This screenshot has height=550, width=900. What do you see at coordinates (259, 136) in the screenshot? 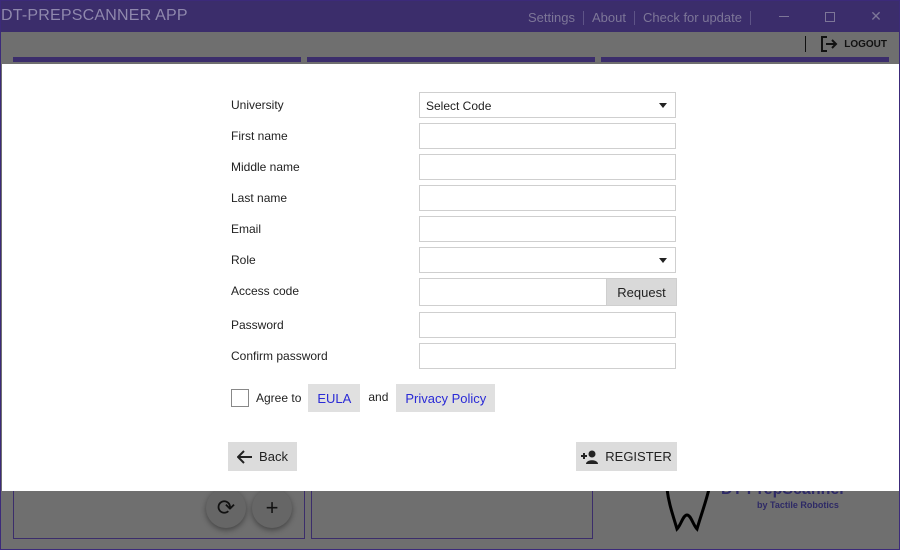
I see `first-name-label: First name` at bounding box center [259, 136].